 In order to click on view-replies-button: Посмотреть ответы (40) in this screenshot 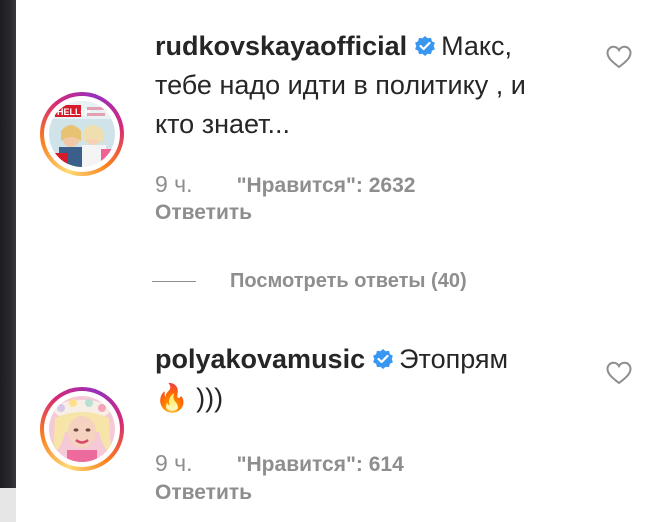, I will do `click(309, 281)`.